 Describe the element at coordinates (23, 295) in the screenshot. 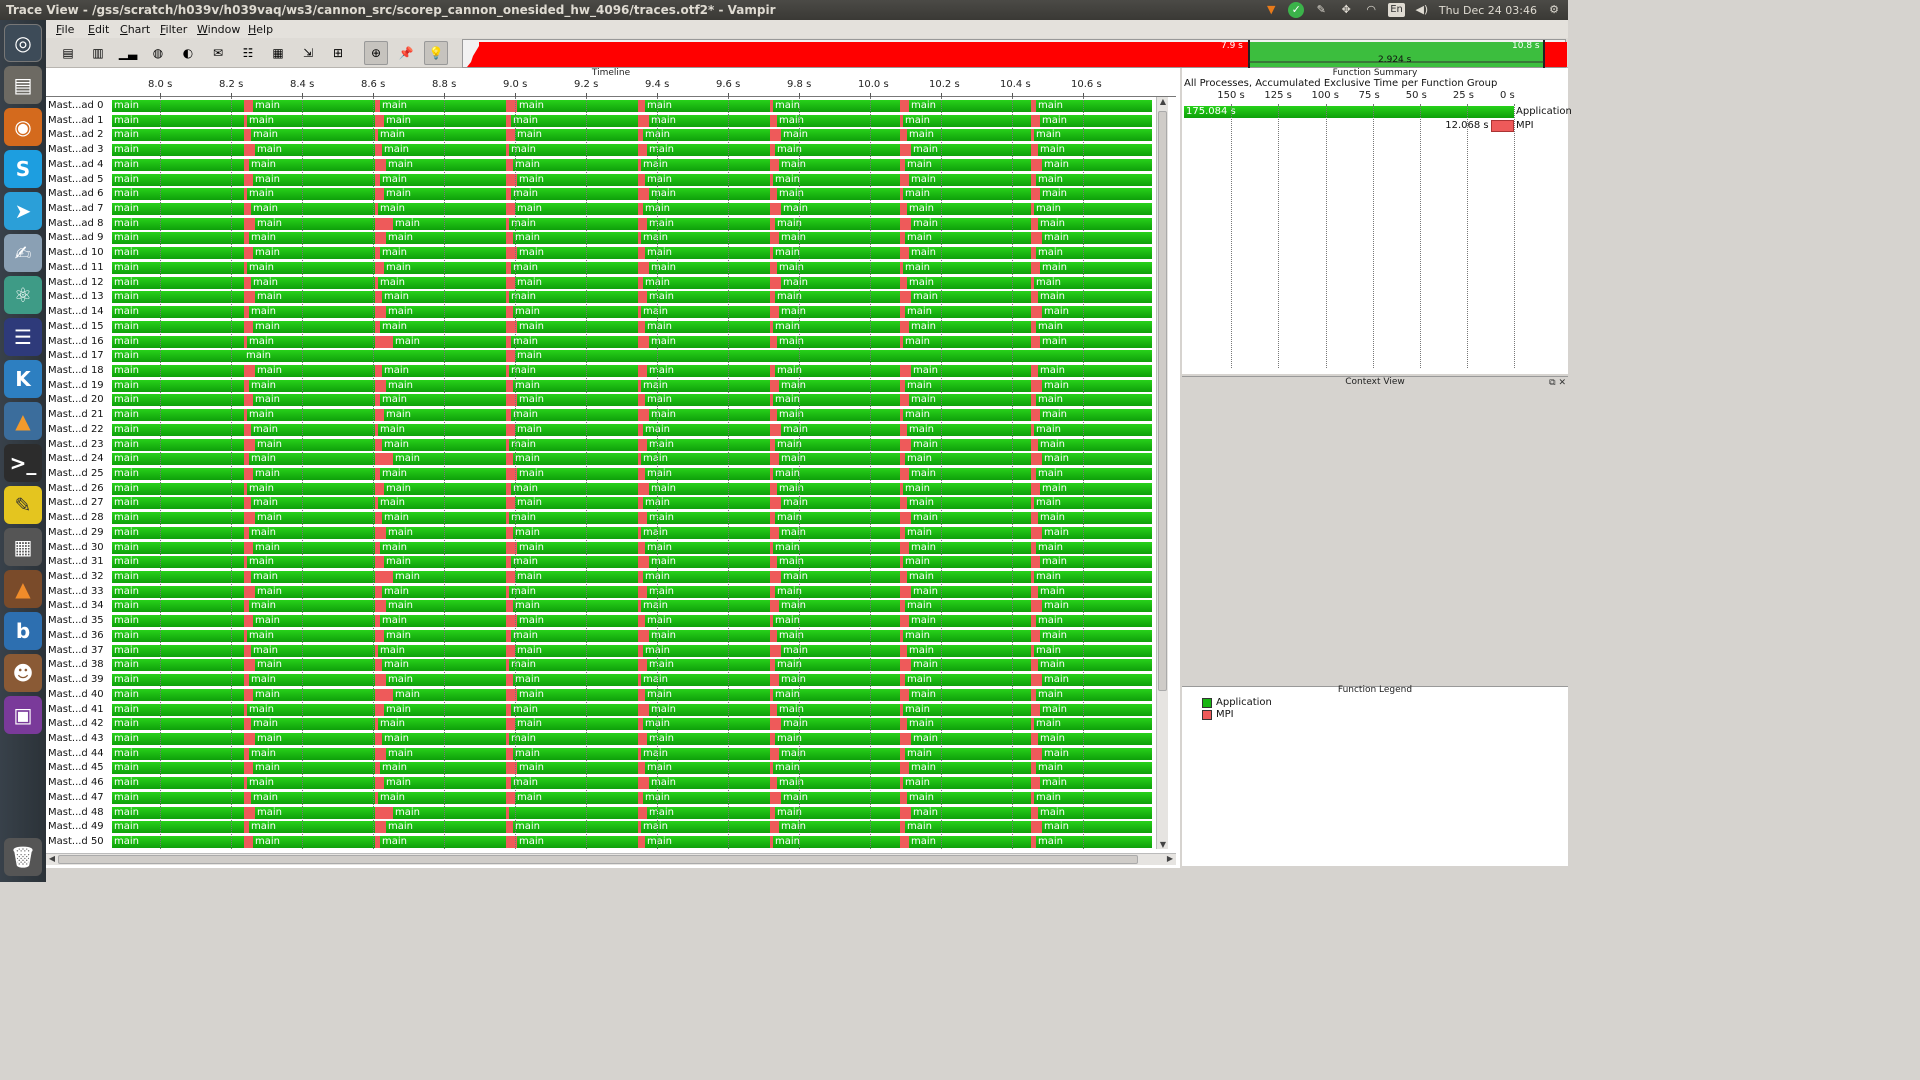

I see `atom-icon: ⚛` at that location.